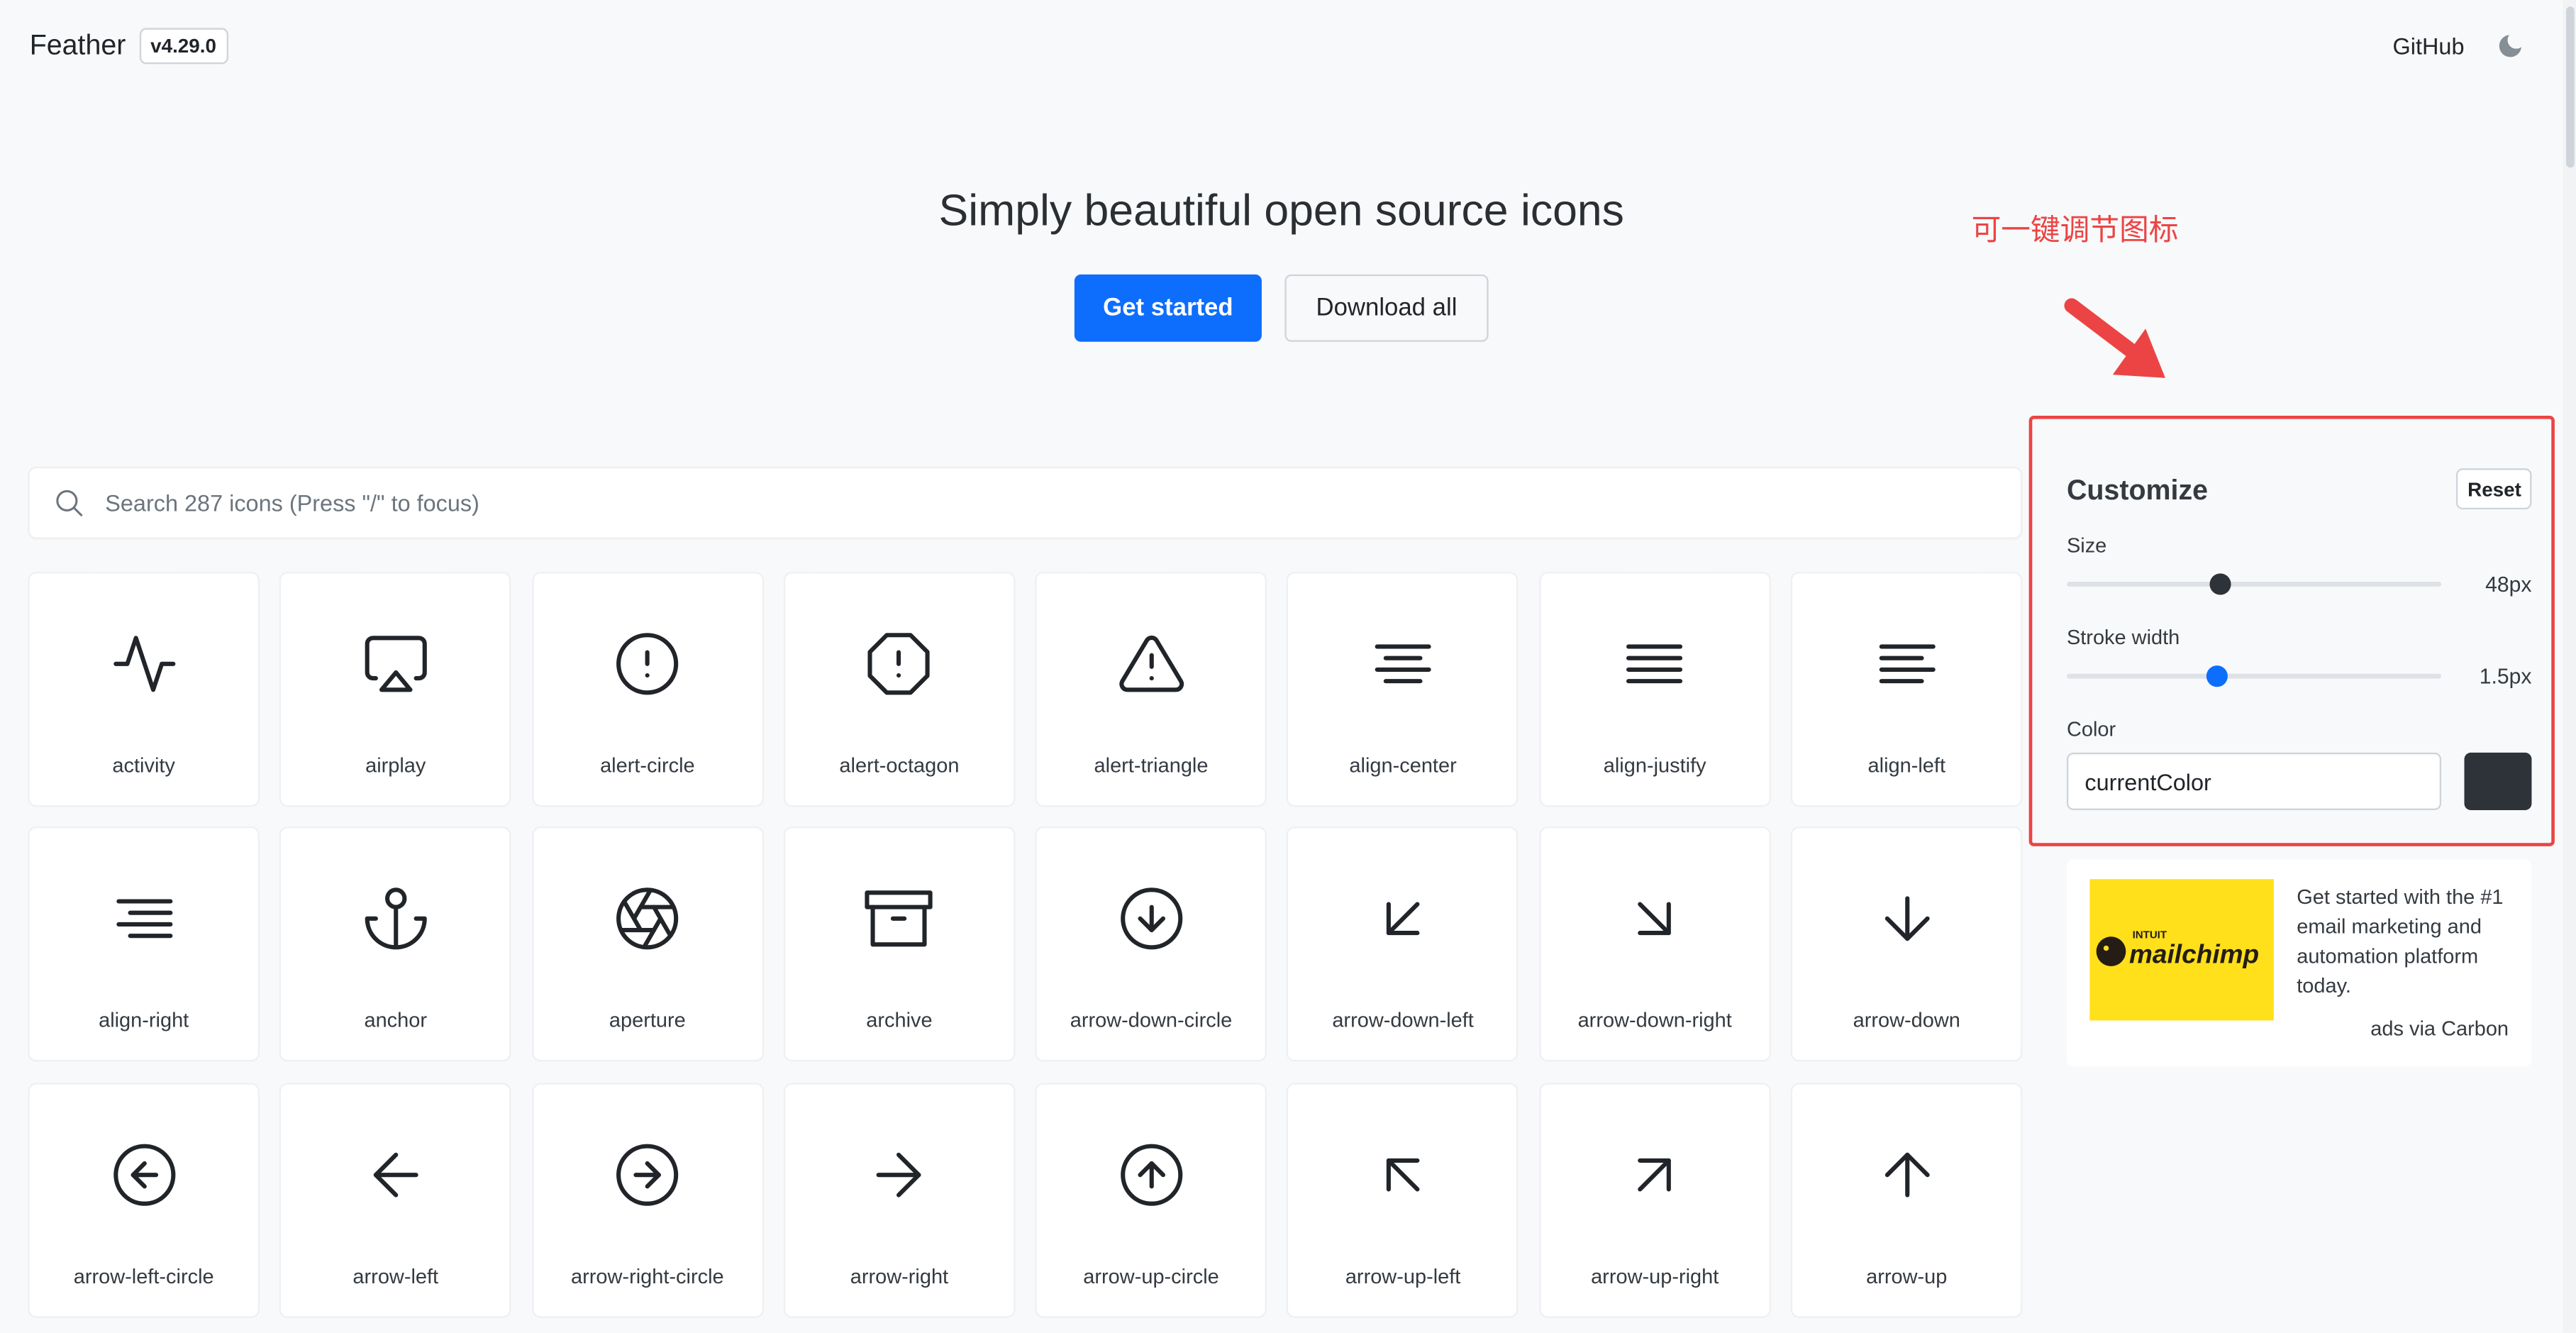  I want to click on arrow-down-right-icon, so click(1655, 919).